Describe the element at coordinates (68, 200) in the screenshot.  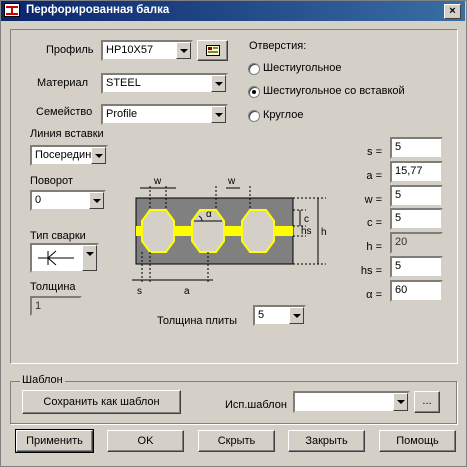
I see `rotation-combo: 0` at that location.